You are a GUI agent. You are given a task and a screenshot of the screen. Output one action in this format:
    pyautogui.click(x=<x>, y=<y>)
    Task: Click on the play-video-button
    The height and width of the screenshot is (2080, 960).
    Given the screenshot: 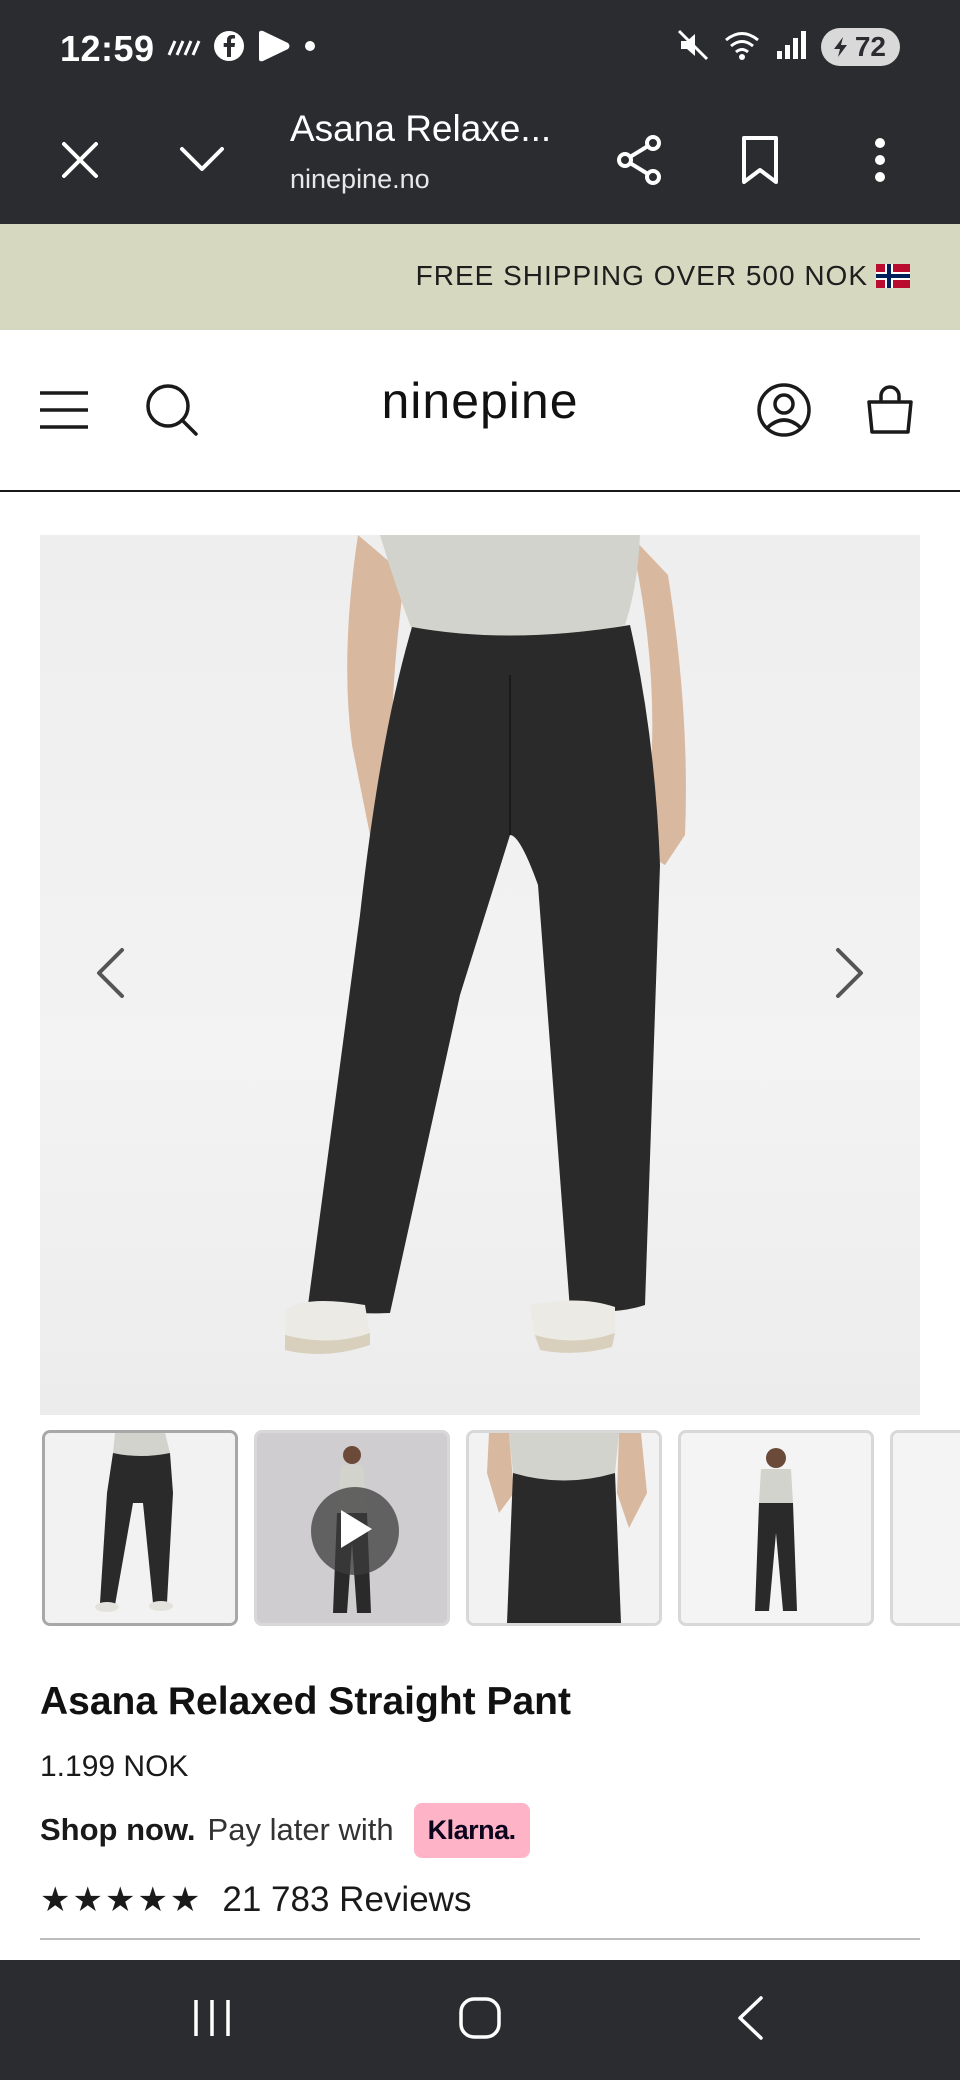 What is the action you would take?
    pyautogui.click(x=355, y=1531)
    